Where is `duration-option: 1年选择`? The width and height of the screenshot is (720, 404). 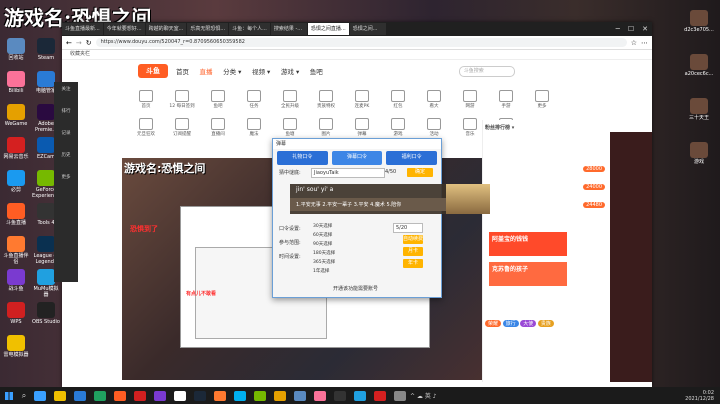
duration-option: 1年选择 is located at coordinates (347, 272).